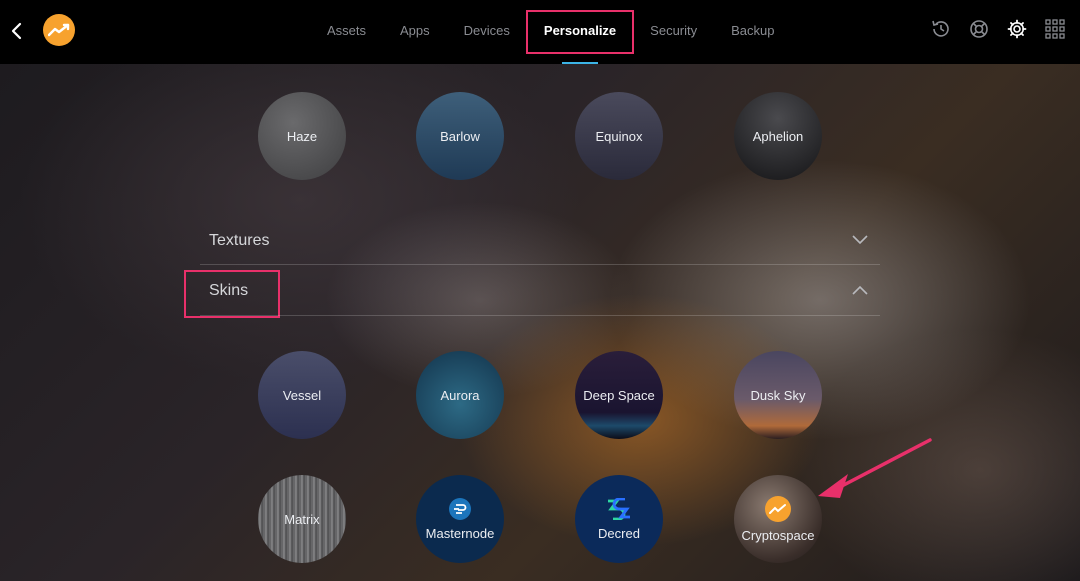  I want to click on theme-label: Haze, so click(302, 136).